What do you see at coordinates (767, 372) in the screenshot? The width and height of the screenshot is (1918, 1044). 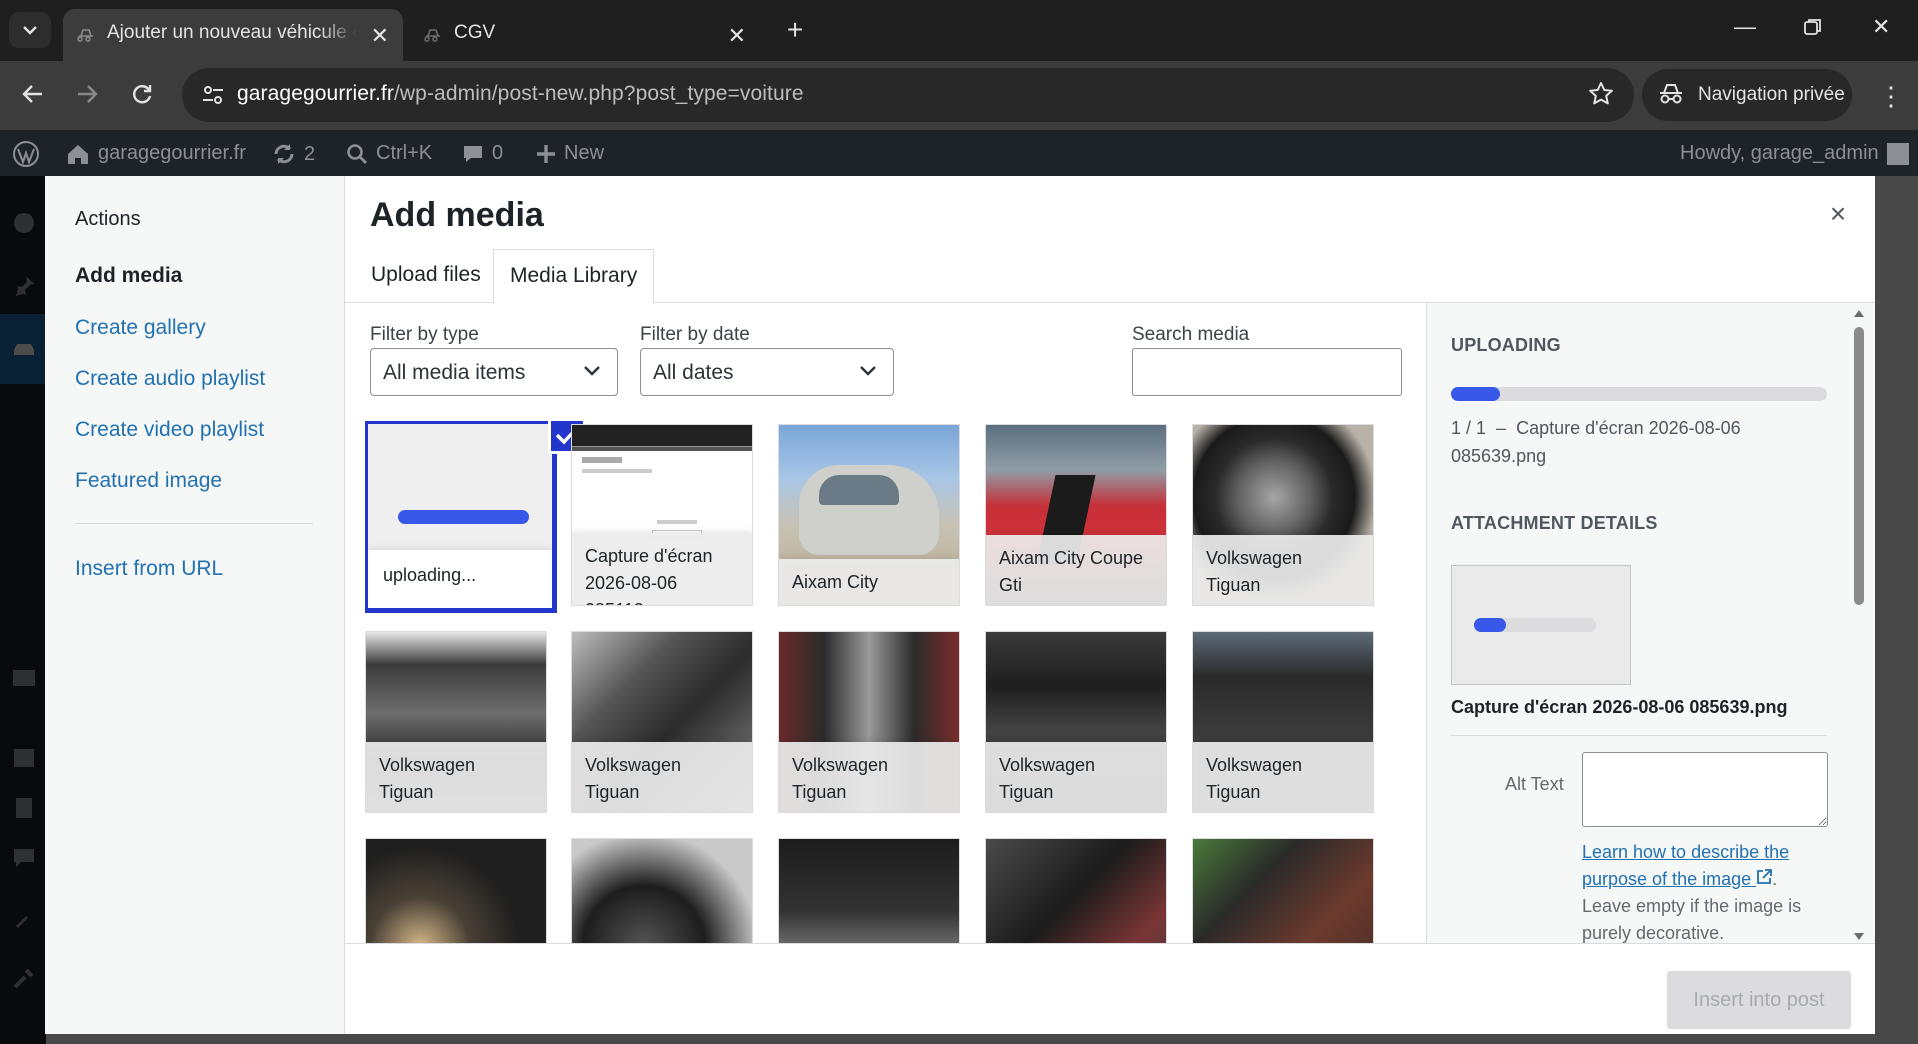 I see `filter-date-select: All dates` at bounding box center [767, 372].